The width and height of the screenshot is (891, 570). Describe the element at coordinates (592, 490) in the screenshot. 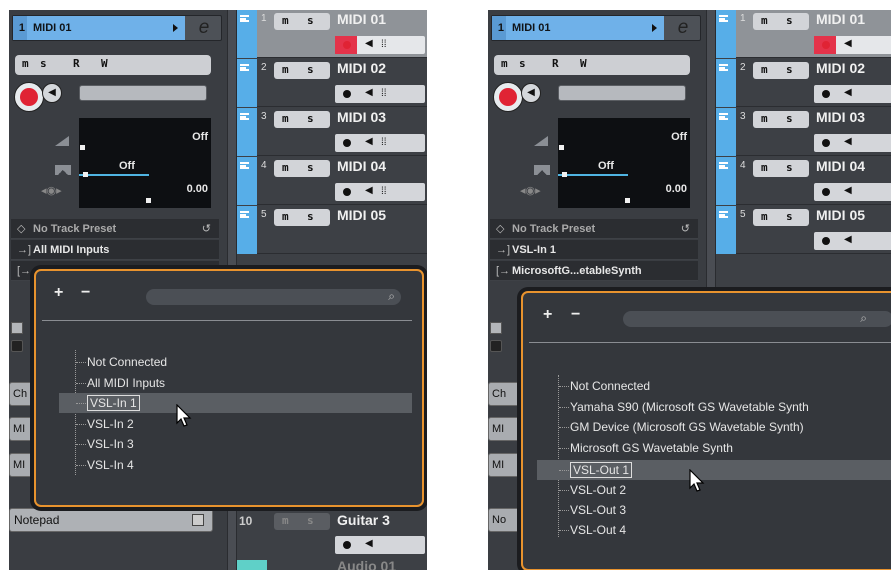

I see `option-vsl-out-2: VSL-Out 2` at that location.